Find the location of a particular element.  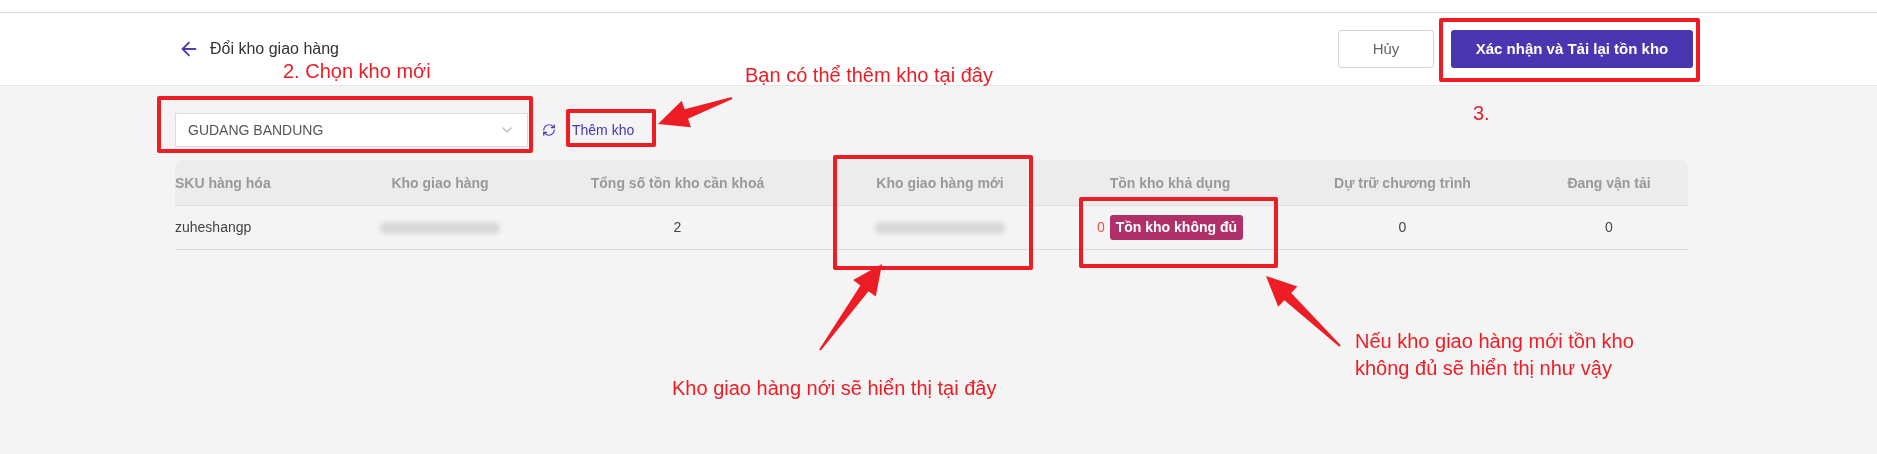

column-header: Dự trữ chương trình is located at coordinates (1402, 182).